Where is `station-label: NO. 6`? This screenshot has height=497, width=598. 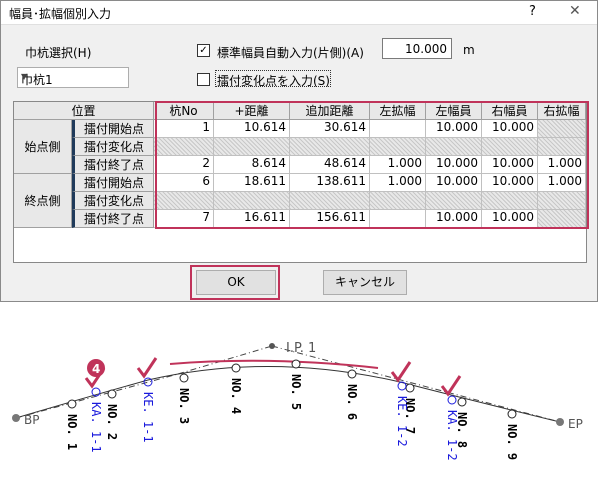 station-label: NO. 6 is located at coordinates (352, 402).